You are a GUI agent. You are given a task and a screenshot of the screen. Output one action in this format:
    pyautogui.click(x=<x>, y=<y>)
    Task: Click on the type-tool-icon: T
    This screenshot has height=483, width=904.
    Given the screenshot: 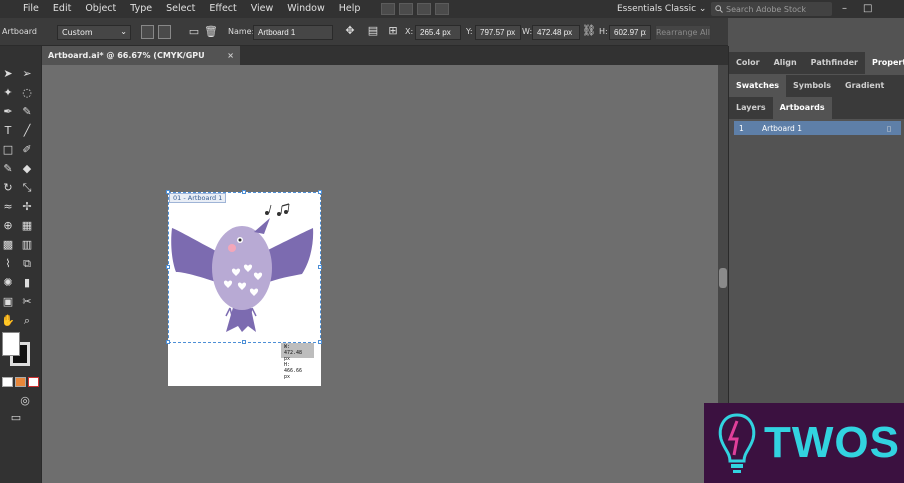 What is the action you would take?
    pyautogui.click(x=8, y=131)
    